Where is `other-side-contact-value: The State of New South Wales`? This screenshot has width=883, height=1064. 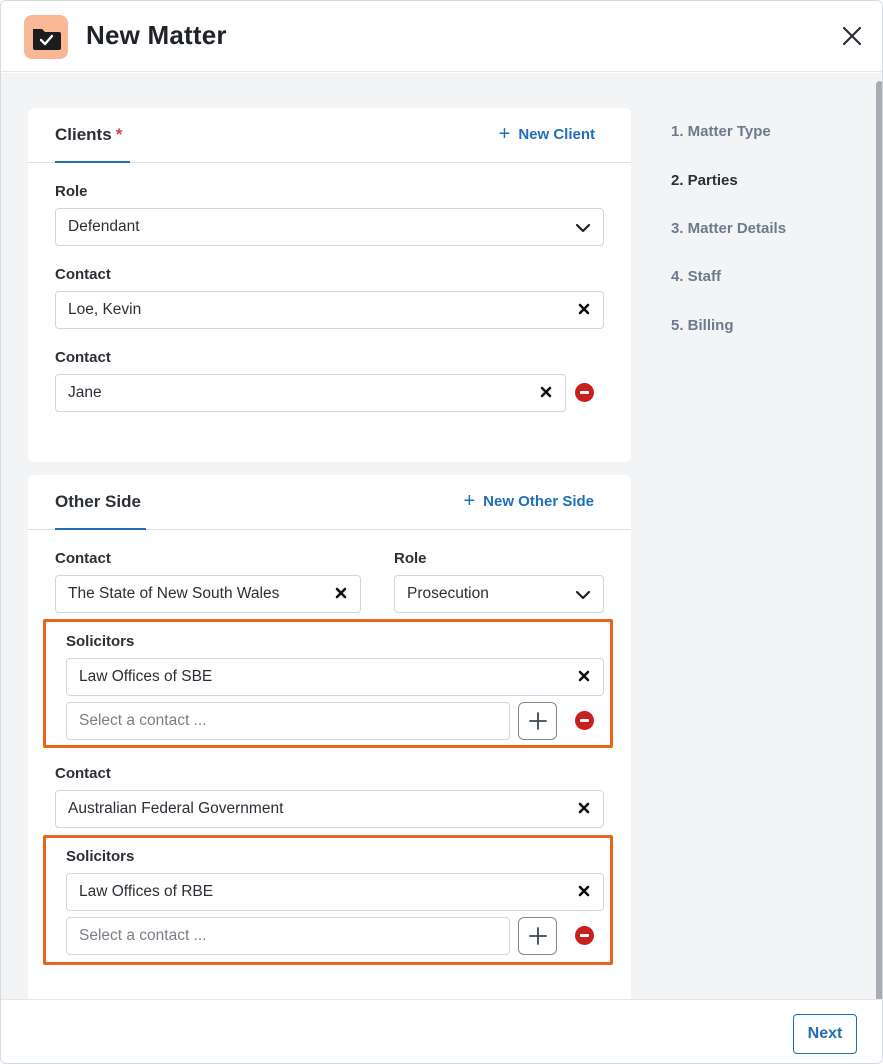
other-side-contact-value: The State of New South Wales is located at coordinates (174, 593).